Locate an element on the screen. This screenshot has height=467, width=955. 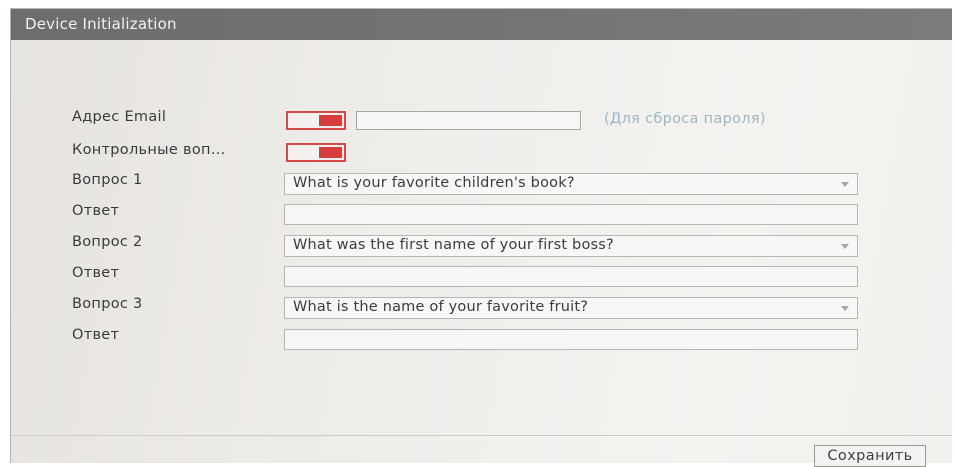
answer-1-field is located at coordinates (571, 214).